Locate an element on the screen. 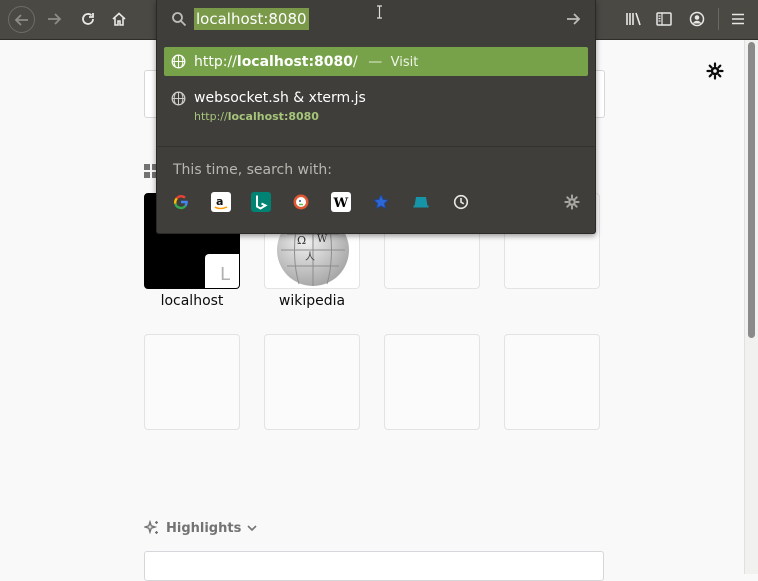 This screenshot has height=581, width=758. result-title: websocket.sh & xterm.js is located at coordinates (280, 98).